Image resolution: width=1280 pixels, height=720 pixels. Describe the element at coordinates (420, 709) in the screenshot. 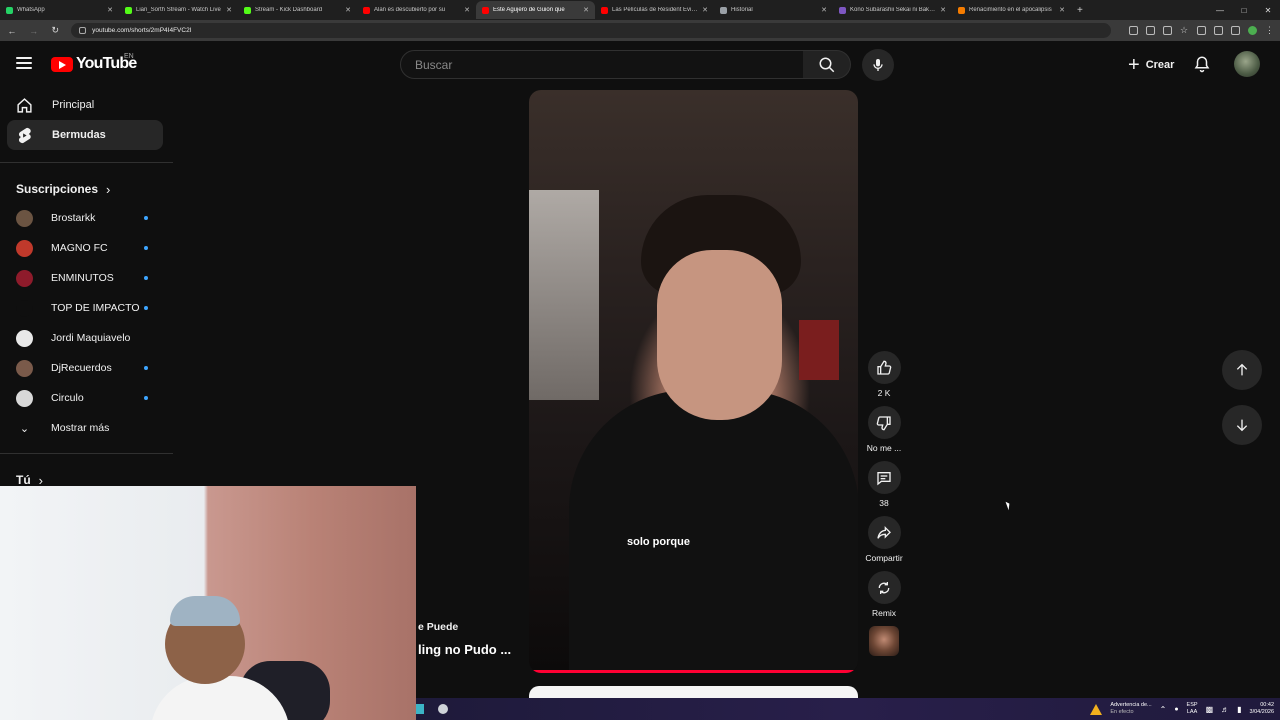

I see `taskbar-app-icon` at that location.